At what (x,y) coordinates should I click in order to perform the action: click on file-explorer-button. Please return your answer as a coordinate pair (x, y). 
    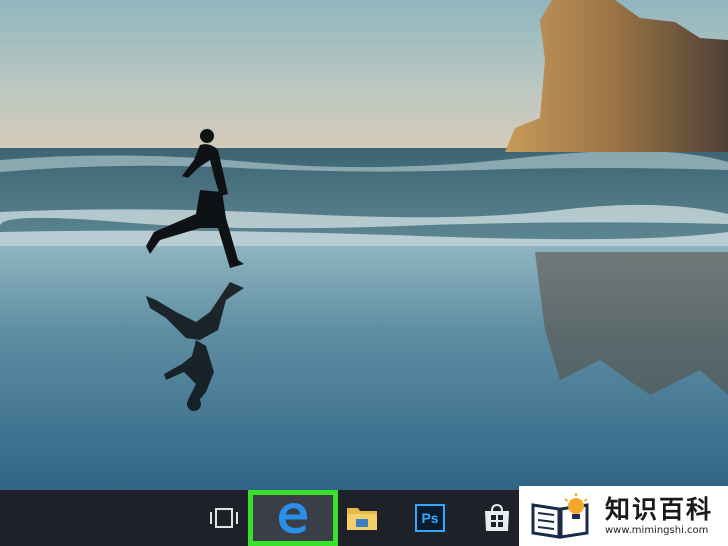
    Looking at the image, I should click on (362, 518).